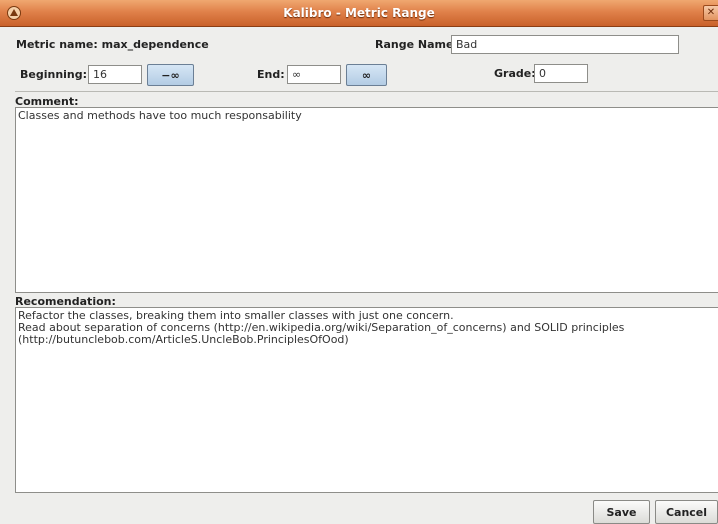 The width and height of the screenshot is (718, 524). I want to click on grade-input, so click(561, 73).